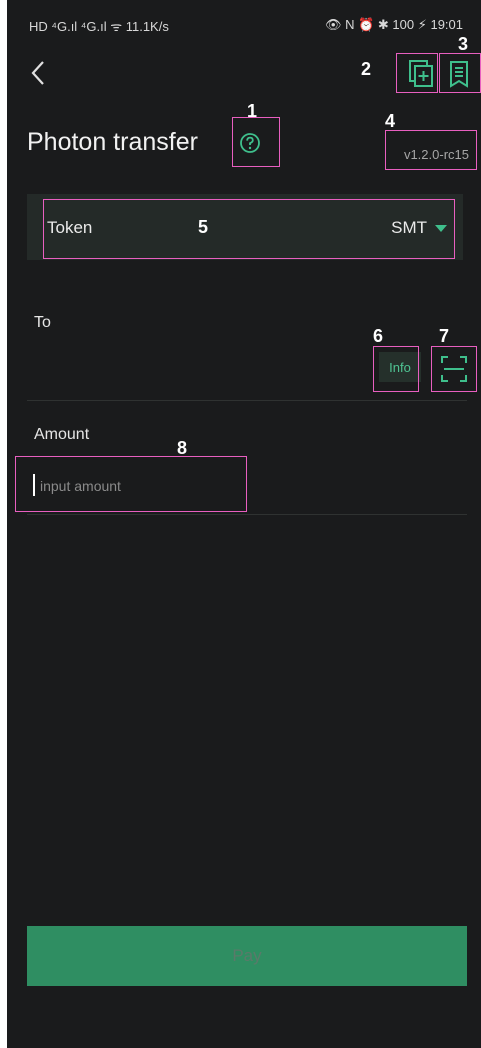  Describe the element at coordinates (394, 24) in the screenshot. I see `status-bar-right: 👁 N ⏰ ✱ 100 ⚡ 19:01` at that location.